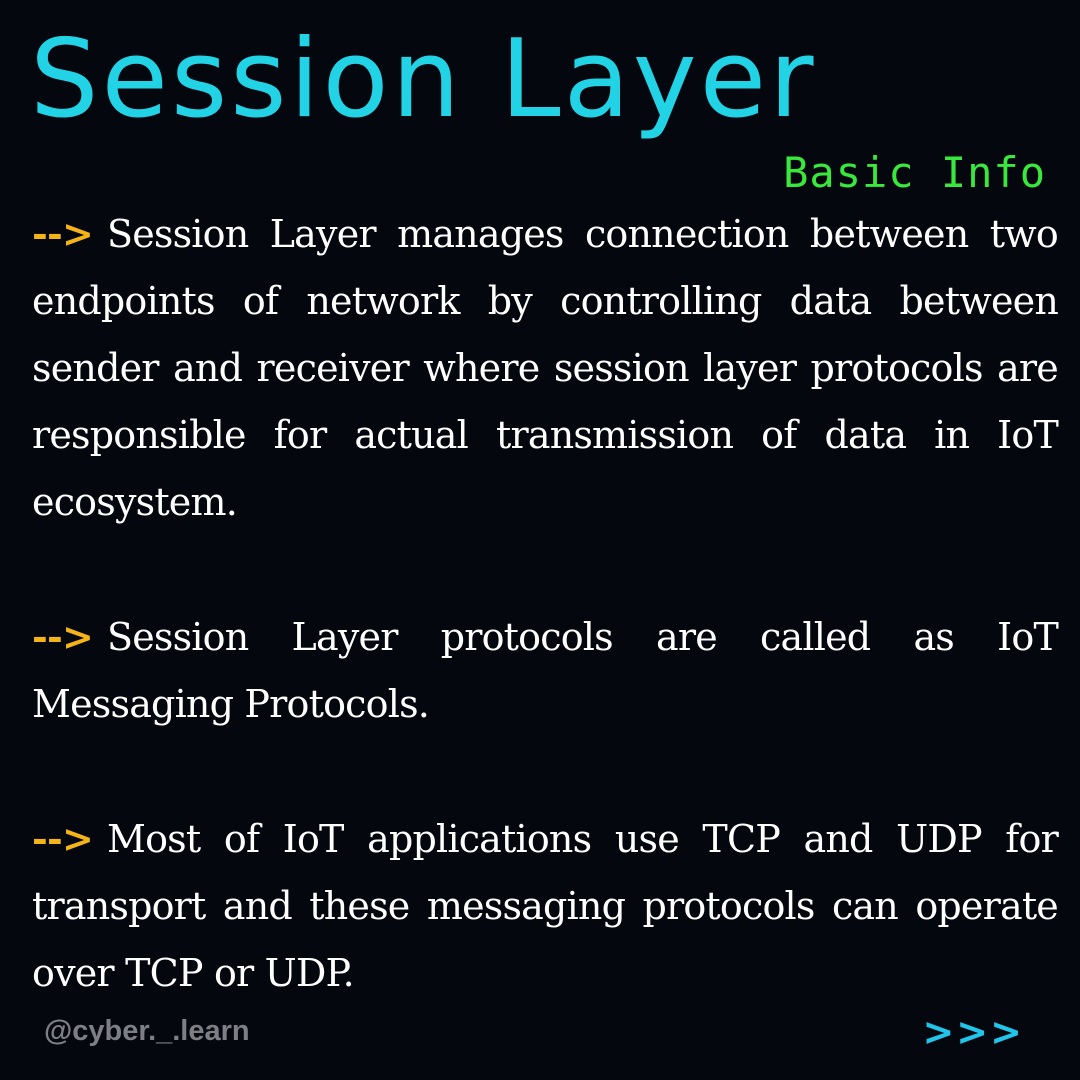 The width and height of the screenshot is (1080, 1080). I want to click on next-slide-indicator: >>>, so click(973, 1032).